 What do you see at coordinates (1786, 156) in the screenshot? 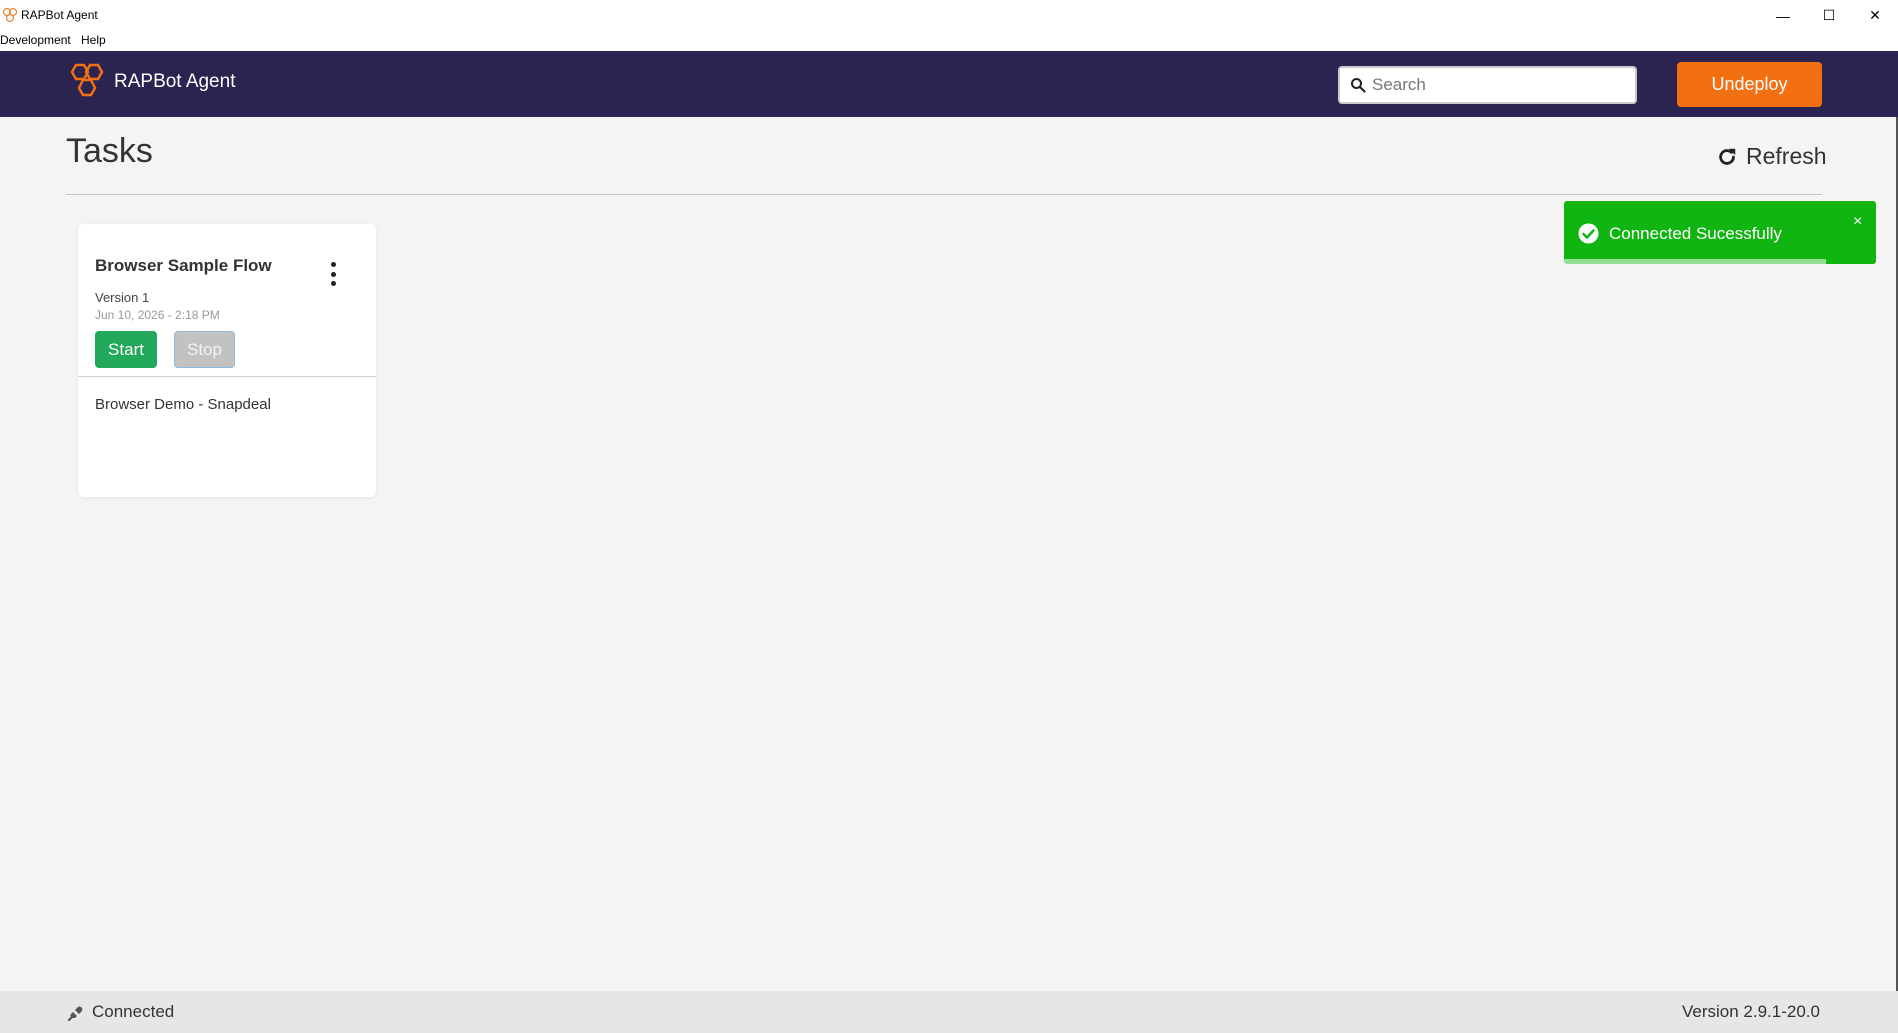
I see `refresh-label: Refresh` at bounding box center [1786, 156].